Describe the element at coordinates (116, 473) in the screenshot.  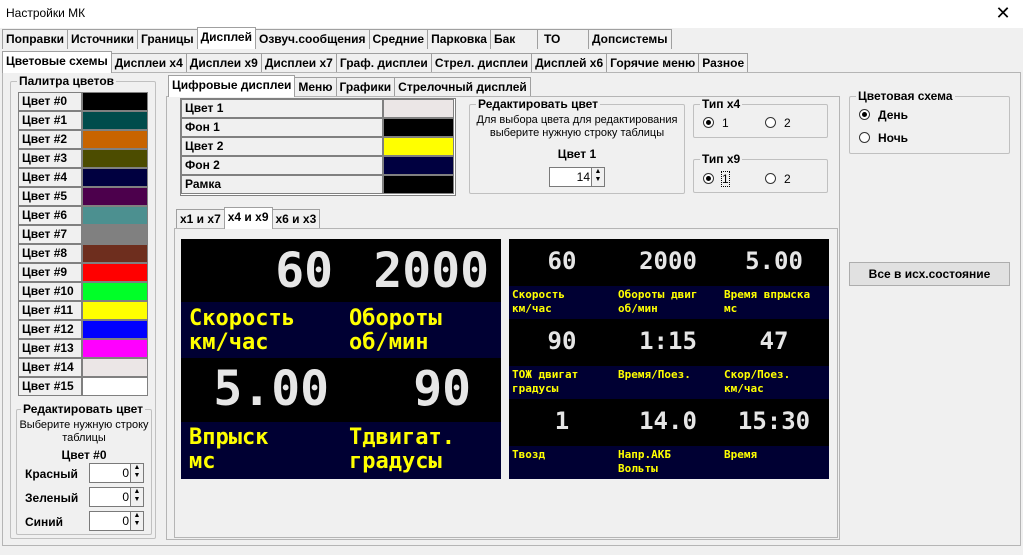
I see `red-stepper: 0 ▲ ▼` at that location.